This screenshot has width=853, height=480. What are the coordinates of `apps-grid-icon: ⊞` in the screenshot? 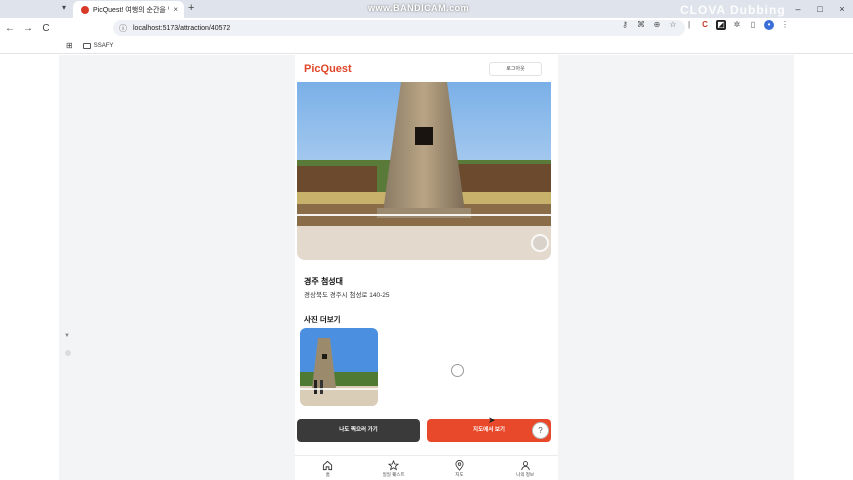 It's located at (69, 45).